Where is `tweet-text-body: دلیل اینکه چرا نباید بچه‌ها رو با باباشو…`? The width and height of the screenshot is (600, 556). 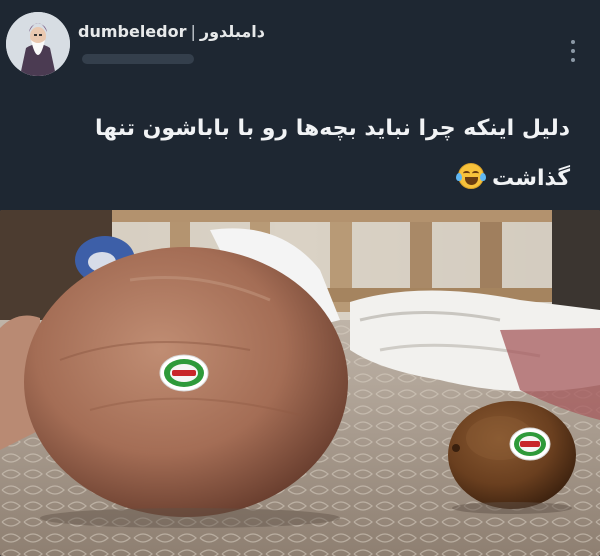 tweet-text-body: دلیل اینکه چرا نباید بچه‌ها رو با باباشو… is located at coordinates (332, 153).